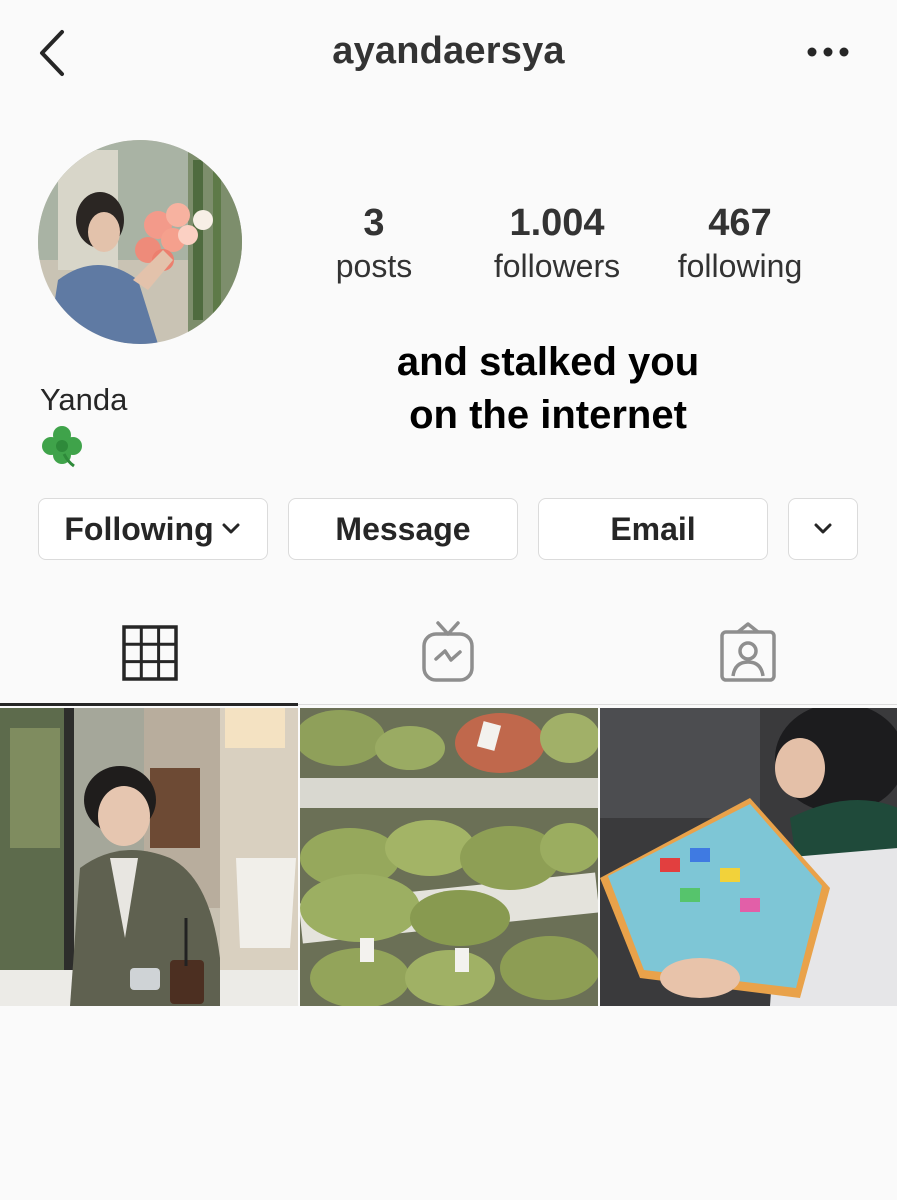 This screenshot has height=1200, width=897. I want to click on stat-followers-count: 1.004, so click(557, 223).